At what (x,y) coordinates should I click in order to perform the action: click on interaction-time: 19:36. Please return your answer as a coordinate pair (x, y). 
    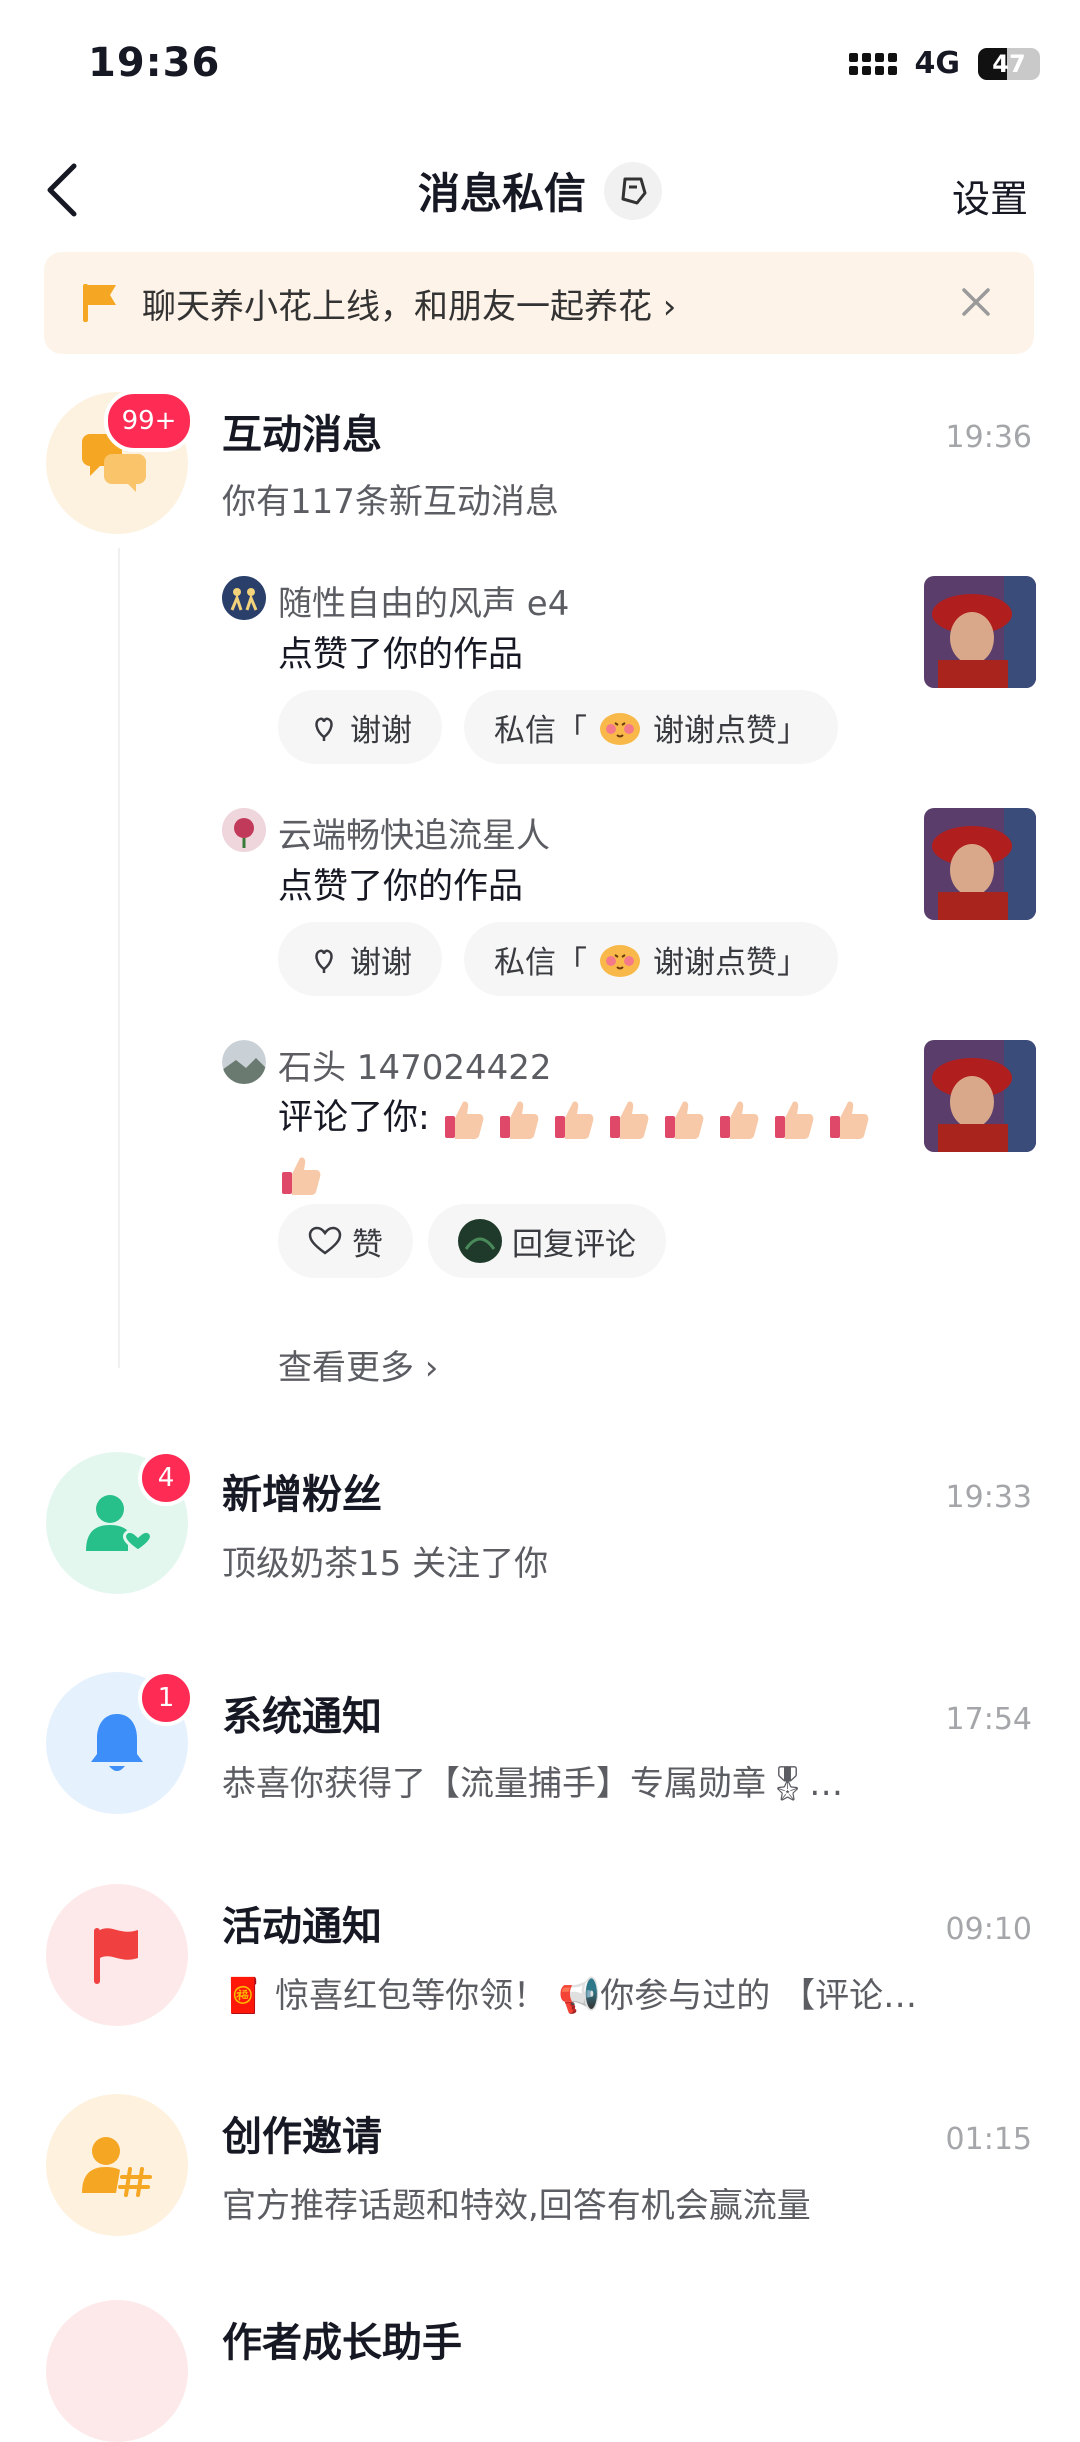
    Looking at the image, I should click on (988, 437).